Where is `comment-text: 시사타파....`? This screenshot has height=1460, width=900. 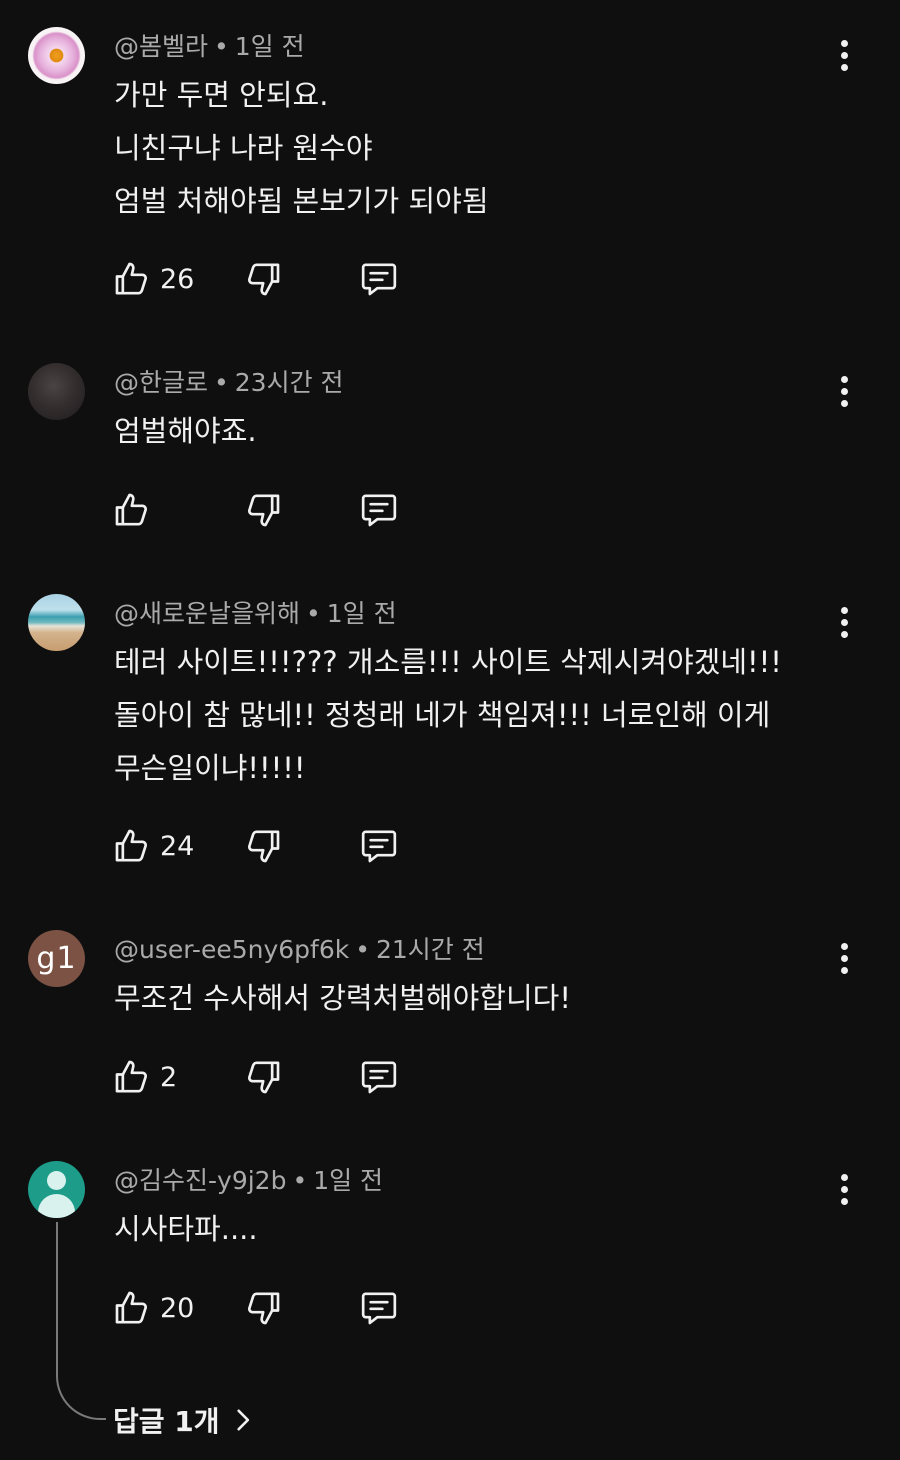 comment-text: 시사타파.... is located at coordinates (186, 1229).